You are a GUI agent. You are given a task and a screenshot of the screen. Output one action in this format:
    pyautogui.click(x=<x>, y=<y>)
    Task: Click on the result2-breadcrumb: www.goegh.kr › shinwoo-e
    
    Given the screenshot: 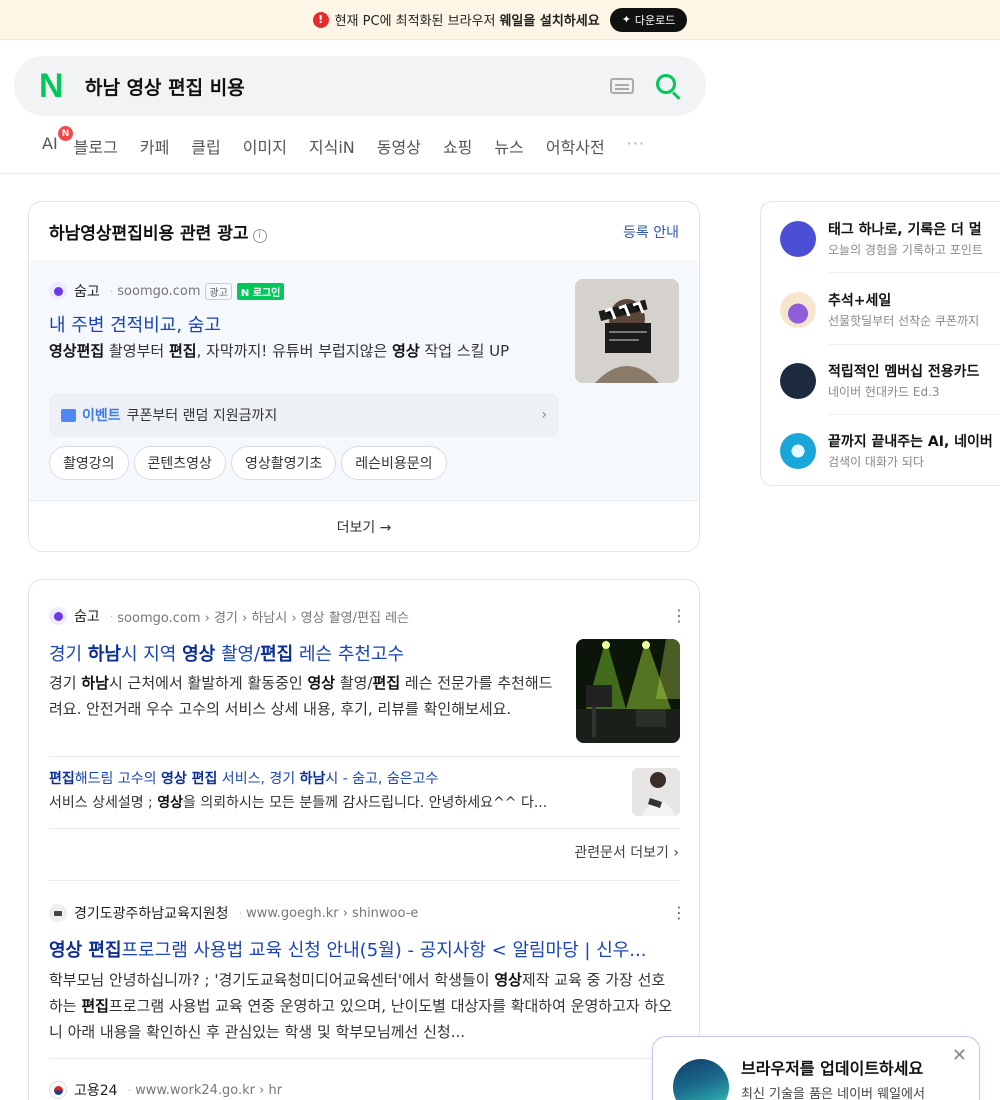 What is the action you would take?
    pyautogui.click(x=332, y=913)
    